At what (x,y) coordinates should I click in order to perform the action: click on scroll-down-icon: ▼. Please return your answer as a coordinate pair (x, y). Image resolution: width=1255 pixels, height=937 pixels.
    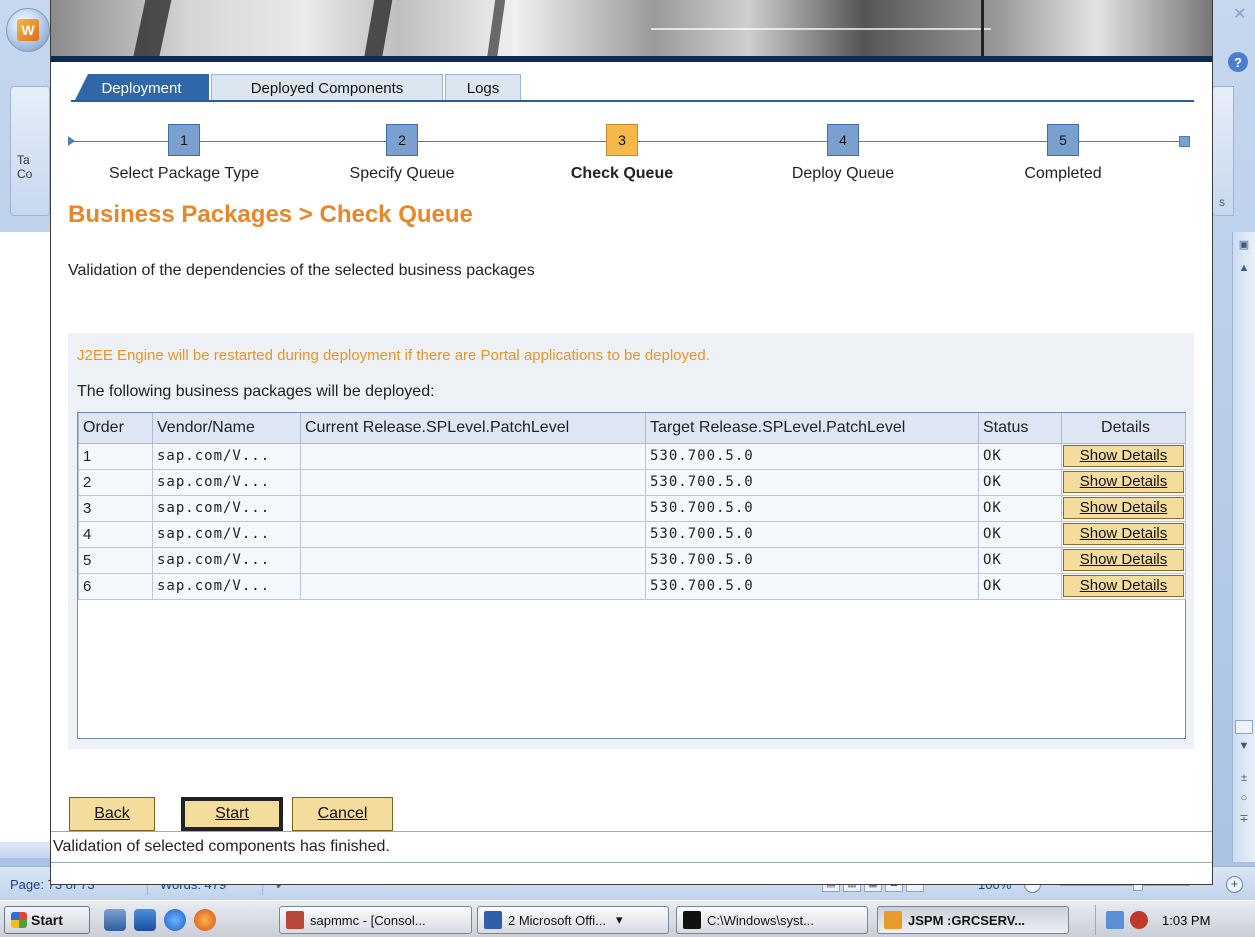
    Looking at the image, I should click on (1244, 746).